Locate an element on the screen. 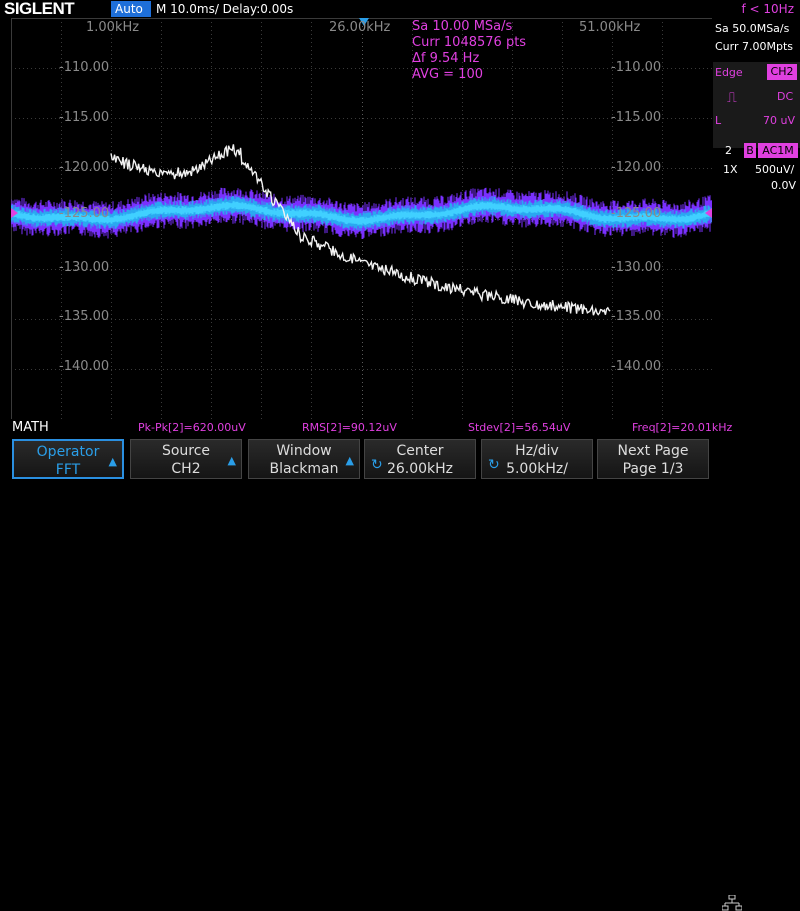 The image size is (800, 911). hz-div-softkey: ↻ Hz/div 5.00kHz/ is located at coordinates (537, 459).